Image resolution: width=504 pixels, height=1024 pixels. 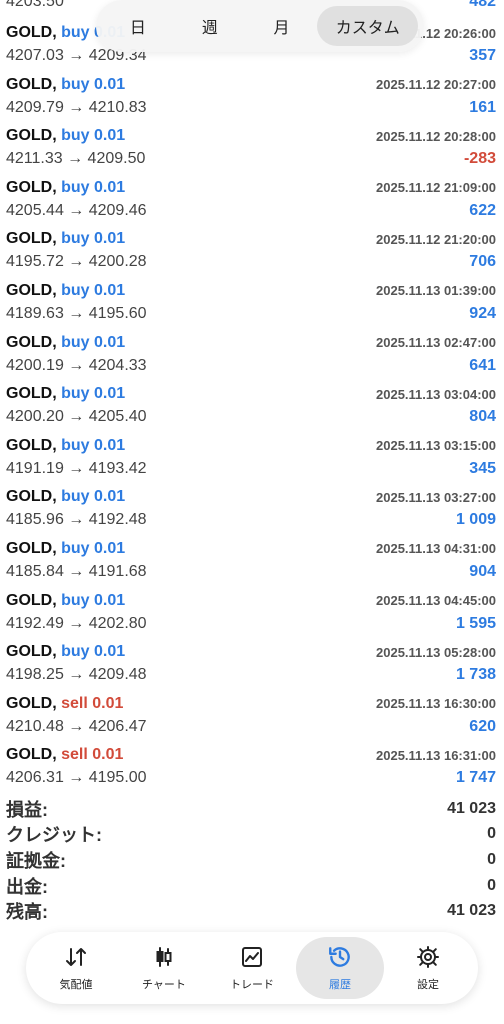 I want to click on trade-prices: 4195.72 → 4200.28, so click(x=76, y=262).